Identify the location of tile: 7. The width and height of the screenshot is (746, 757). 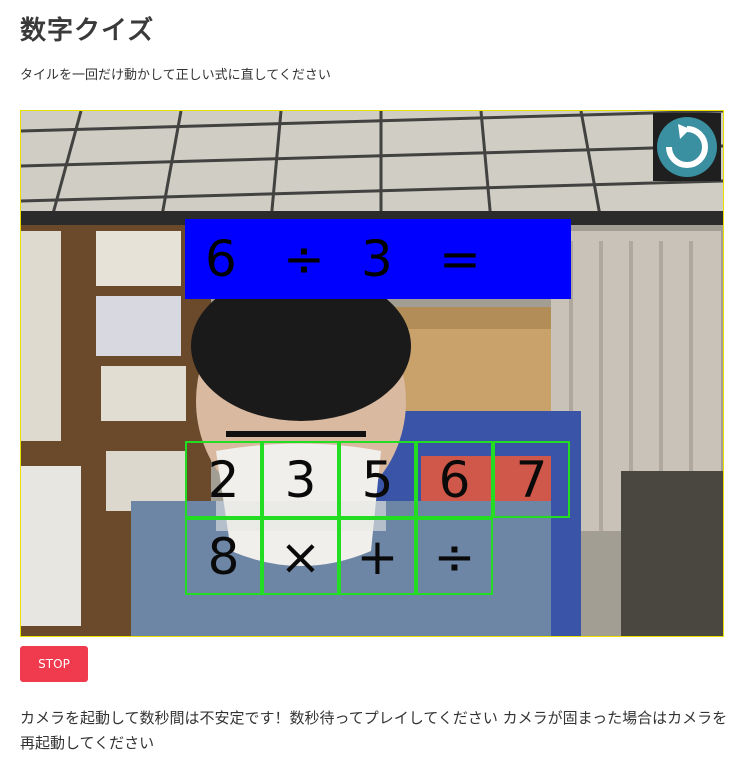
(531, 479).